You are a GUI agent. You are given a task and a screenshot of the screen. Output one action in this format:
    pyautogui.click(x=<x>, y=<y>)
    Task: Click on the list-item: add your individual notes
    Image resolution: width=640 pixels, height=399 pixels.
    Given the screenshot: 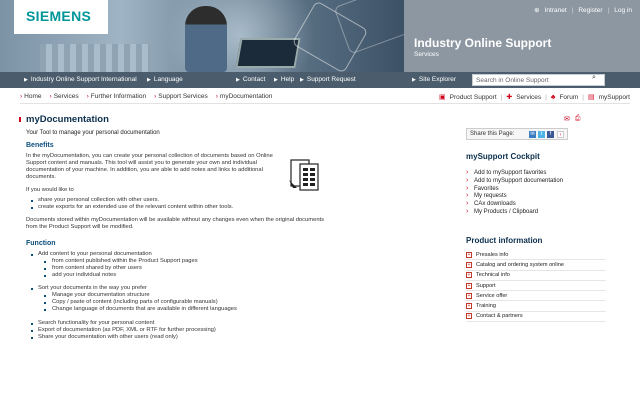 What is the action you would take?
    pyautogui.click(x=241, y=275)
    